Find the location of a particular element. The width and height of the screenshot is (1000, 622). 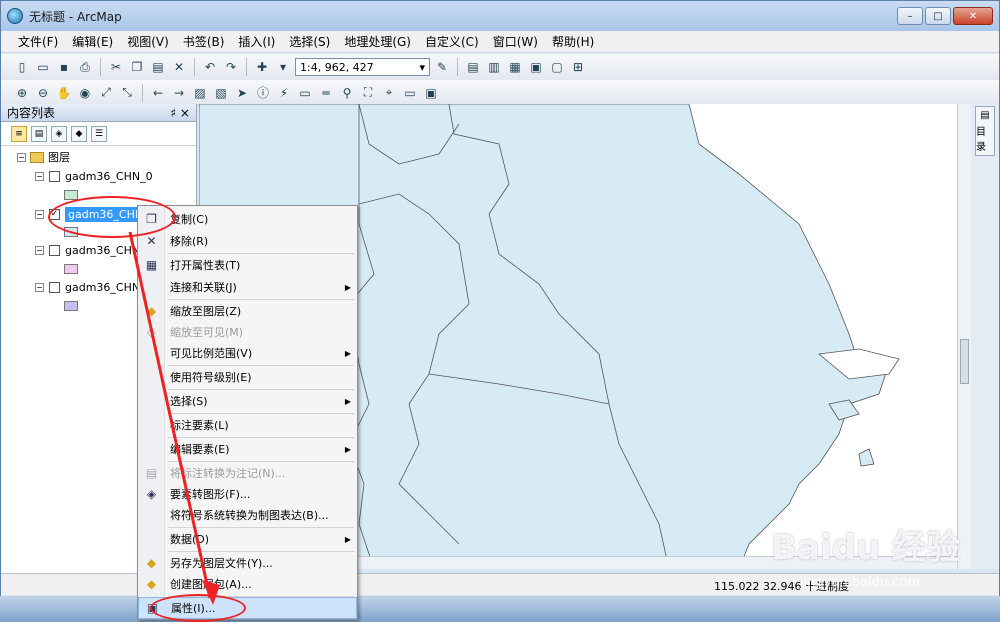

annotation-arrow-line is located at coordinates (170, 415).